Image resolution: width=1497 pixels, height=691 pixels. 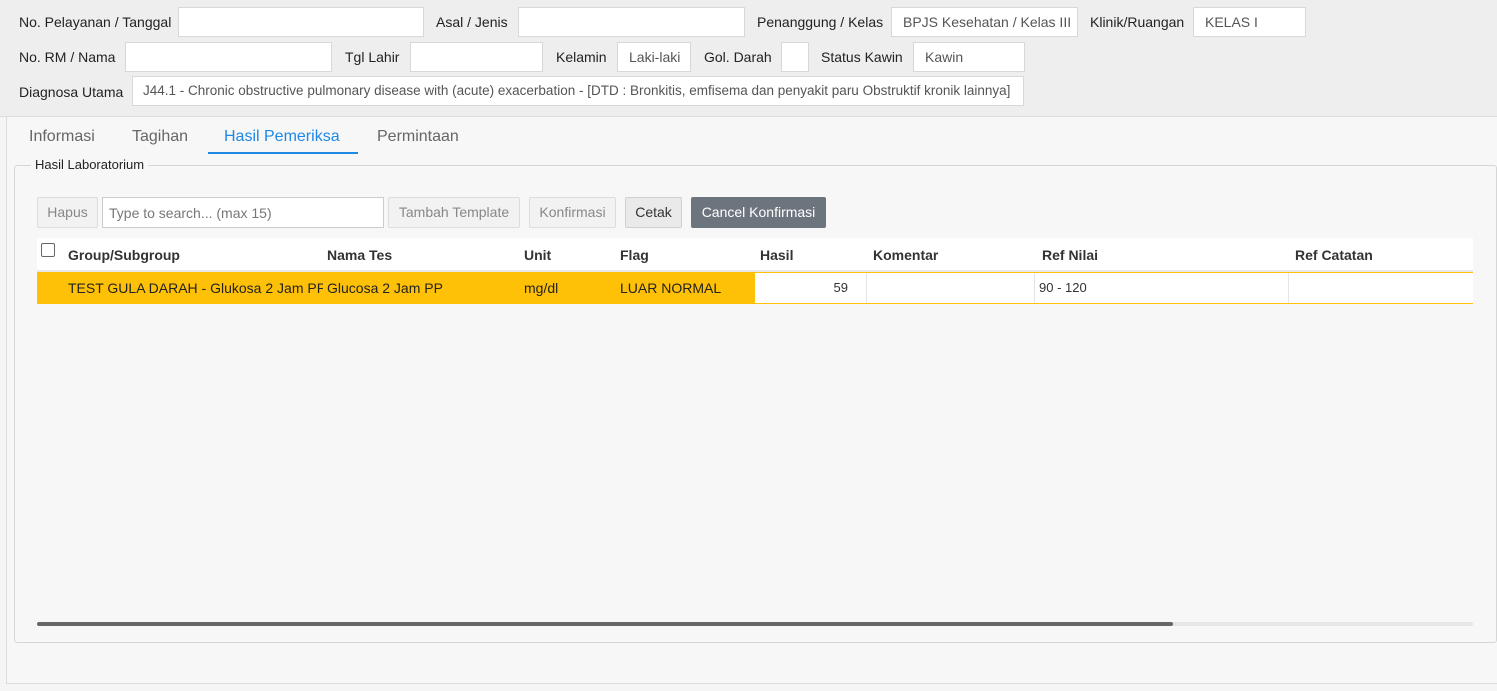 What do you see at coordinates (1162, 288) in the screenshot?
I see `cell-ref-nilai: 90 - 120` at bounding box center [1162, 288].